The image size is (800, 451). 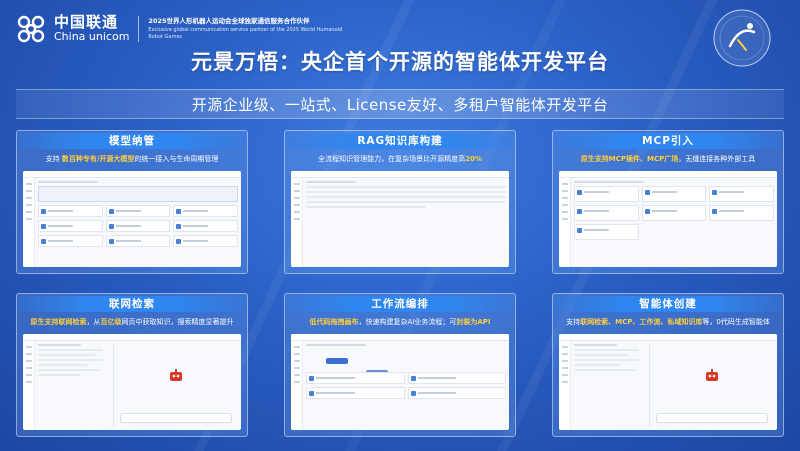 What do you see at coordinates (400, 141) in the screenshot?
I see `card-title: RAG知识库构建` at bounding box center [400, 141].